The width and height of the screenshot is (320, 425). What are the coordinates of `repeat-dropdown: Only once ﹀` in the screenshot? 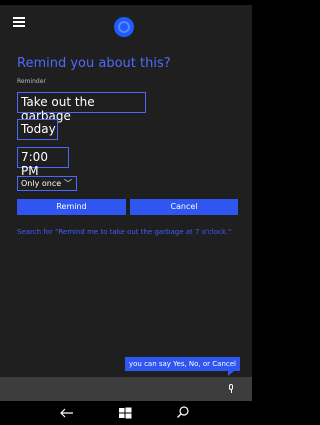 It's located at (47, 183).